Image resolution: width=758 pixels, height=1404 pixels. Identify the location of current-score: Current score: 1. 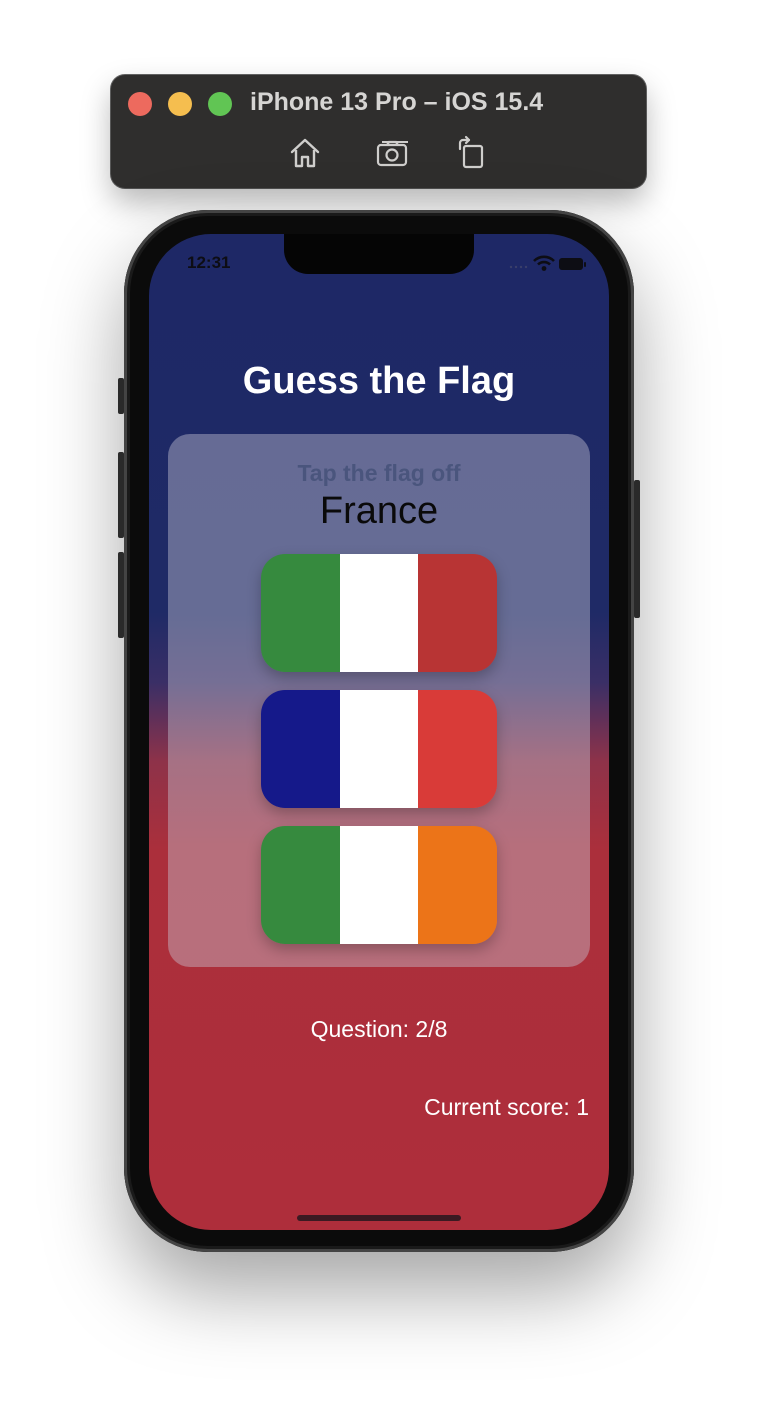
(506, 1107).